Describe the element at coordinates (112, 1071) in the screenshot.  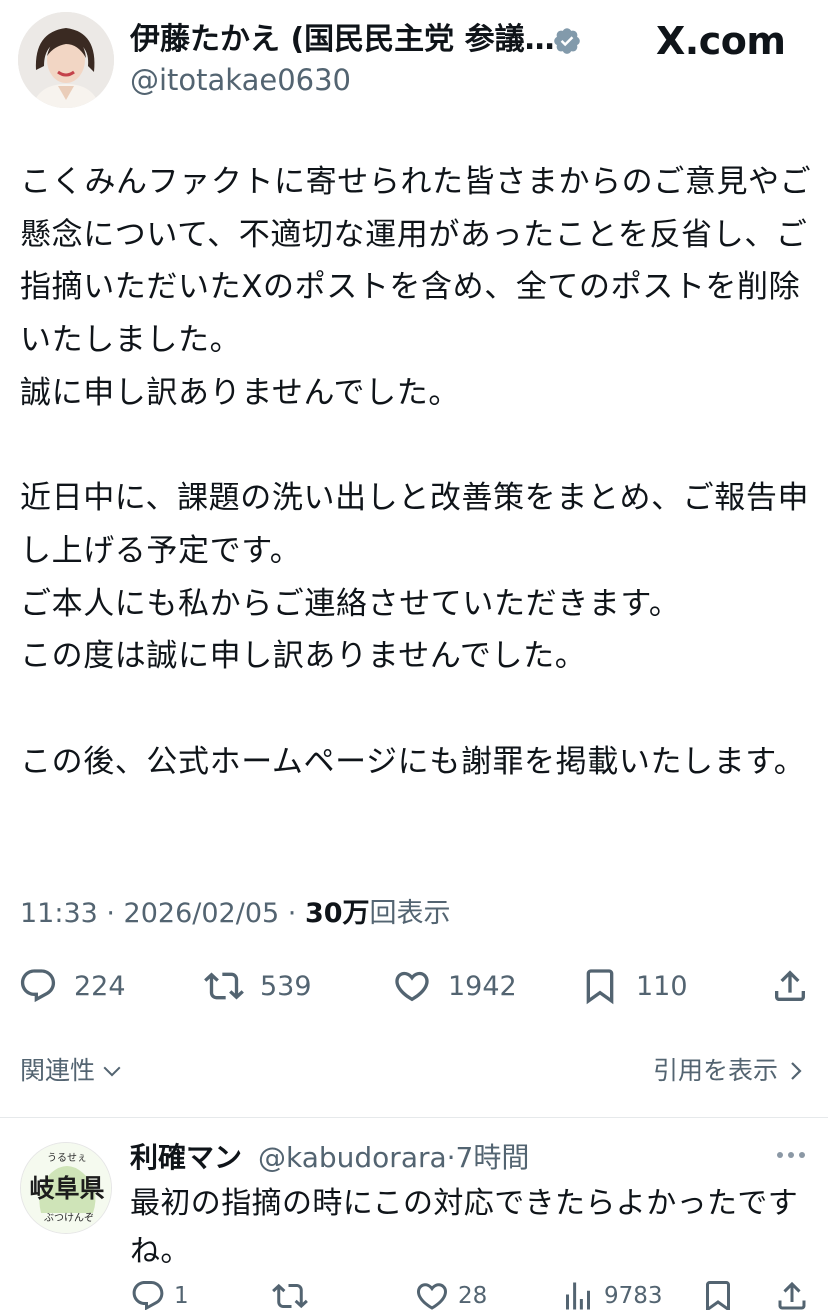
I see `chevron-down-icon` at that location.